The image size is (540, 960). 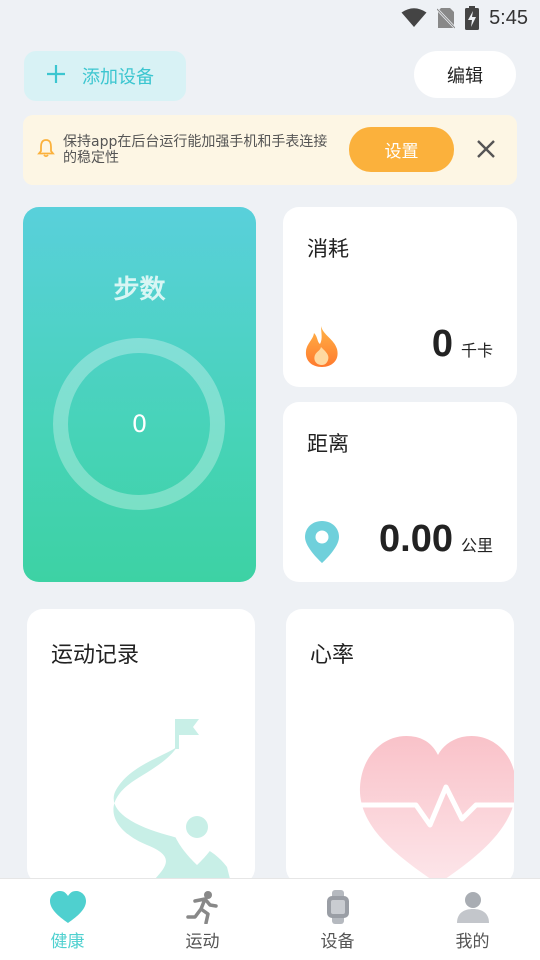 What do you see at coordinates (328, 249) in the screenshot?
I see `calories-title: 消耗` at bounding box center [328, 249].